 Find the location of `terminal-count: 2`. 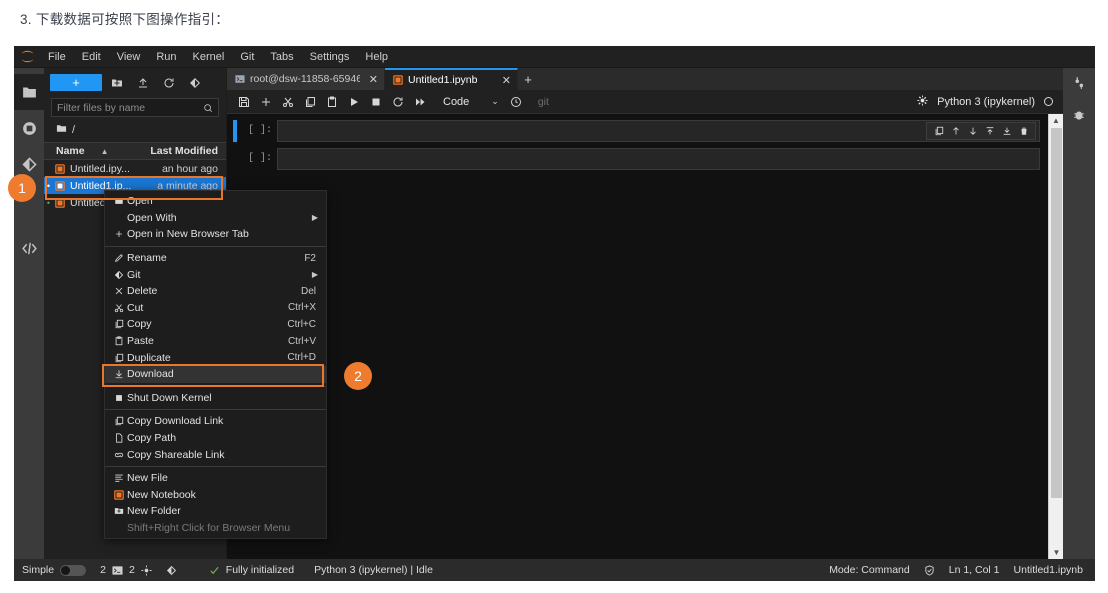

terminal-count: 2 is located at coordinates (131, 570).